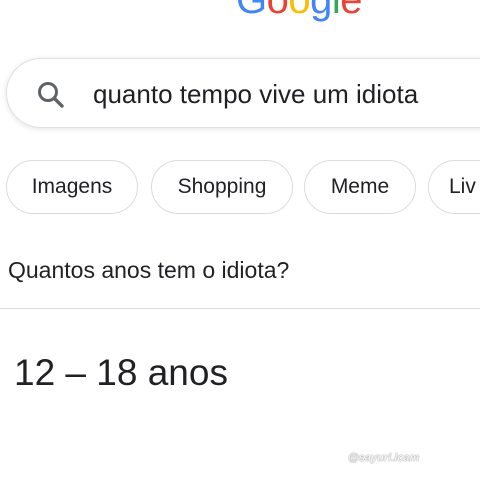 The width and height of the screenshot is (480, 480). I want to click on chip-imagens: Imagens, so click(72, 187).